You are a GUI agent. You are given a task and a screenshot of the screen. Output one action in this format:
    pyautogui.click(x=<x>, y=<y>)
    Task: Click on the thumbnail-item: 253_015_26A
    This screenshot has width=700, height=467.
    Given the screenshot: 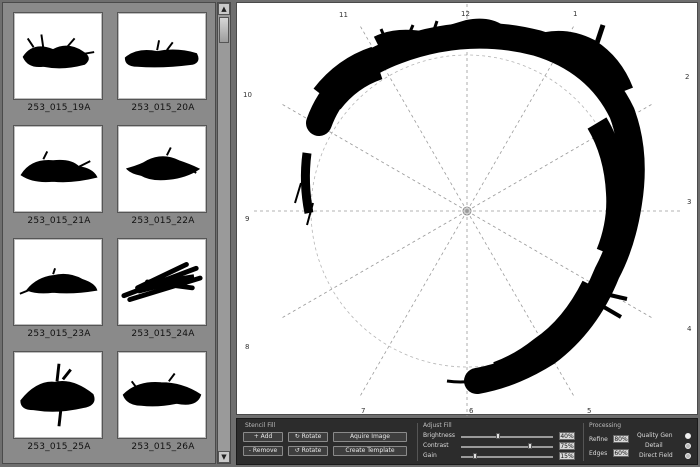 What is the action you would take?
    pyautogui.click(x=163, y=402)
    